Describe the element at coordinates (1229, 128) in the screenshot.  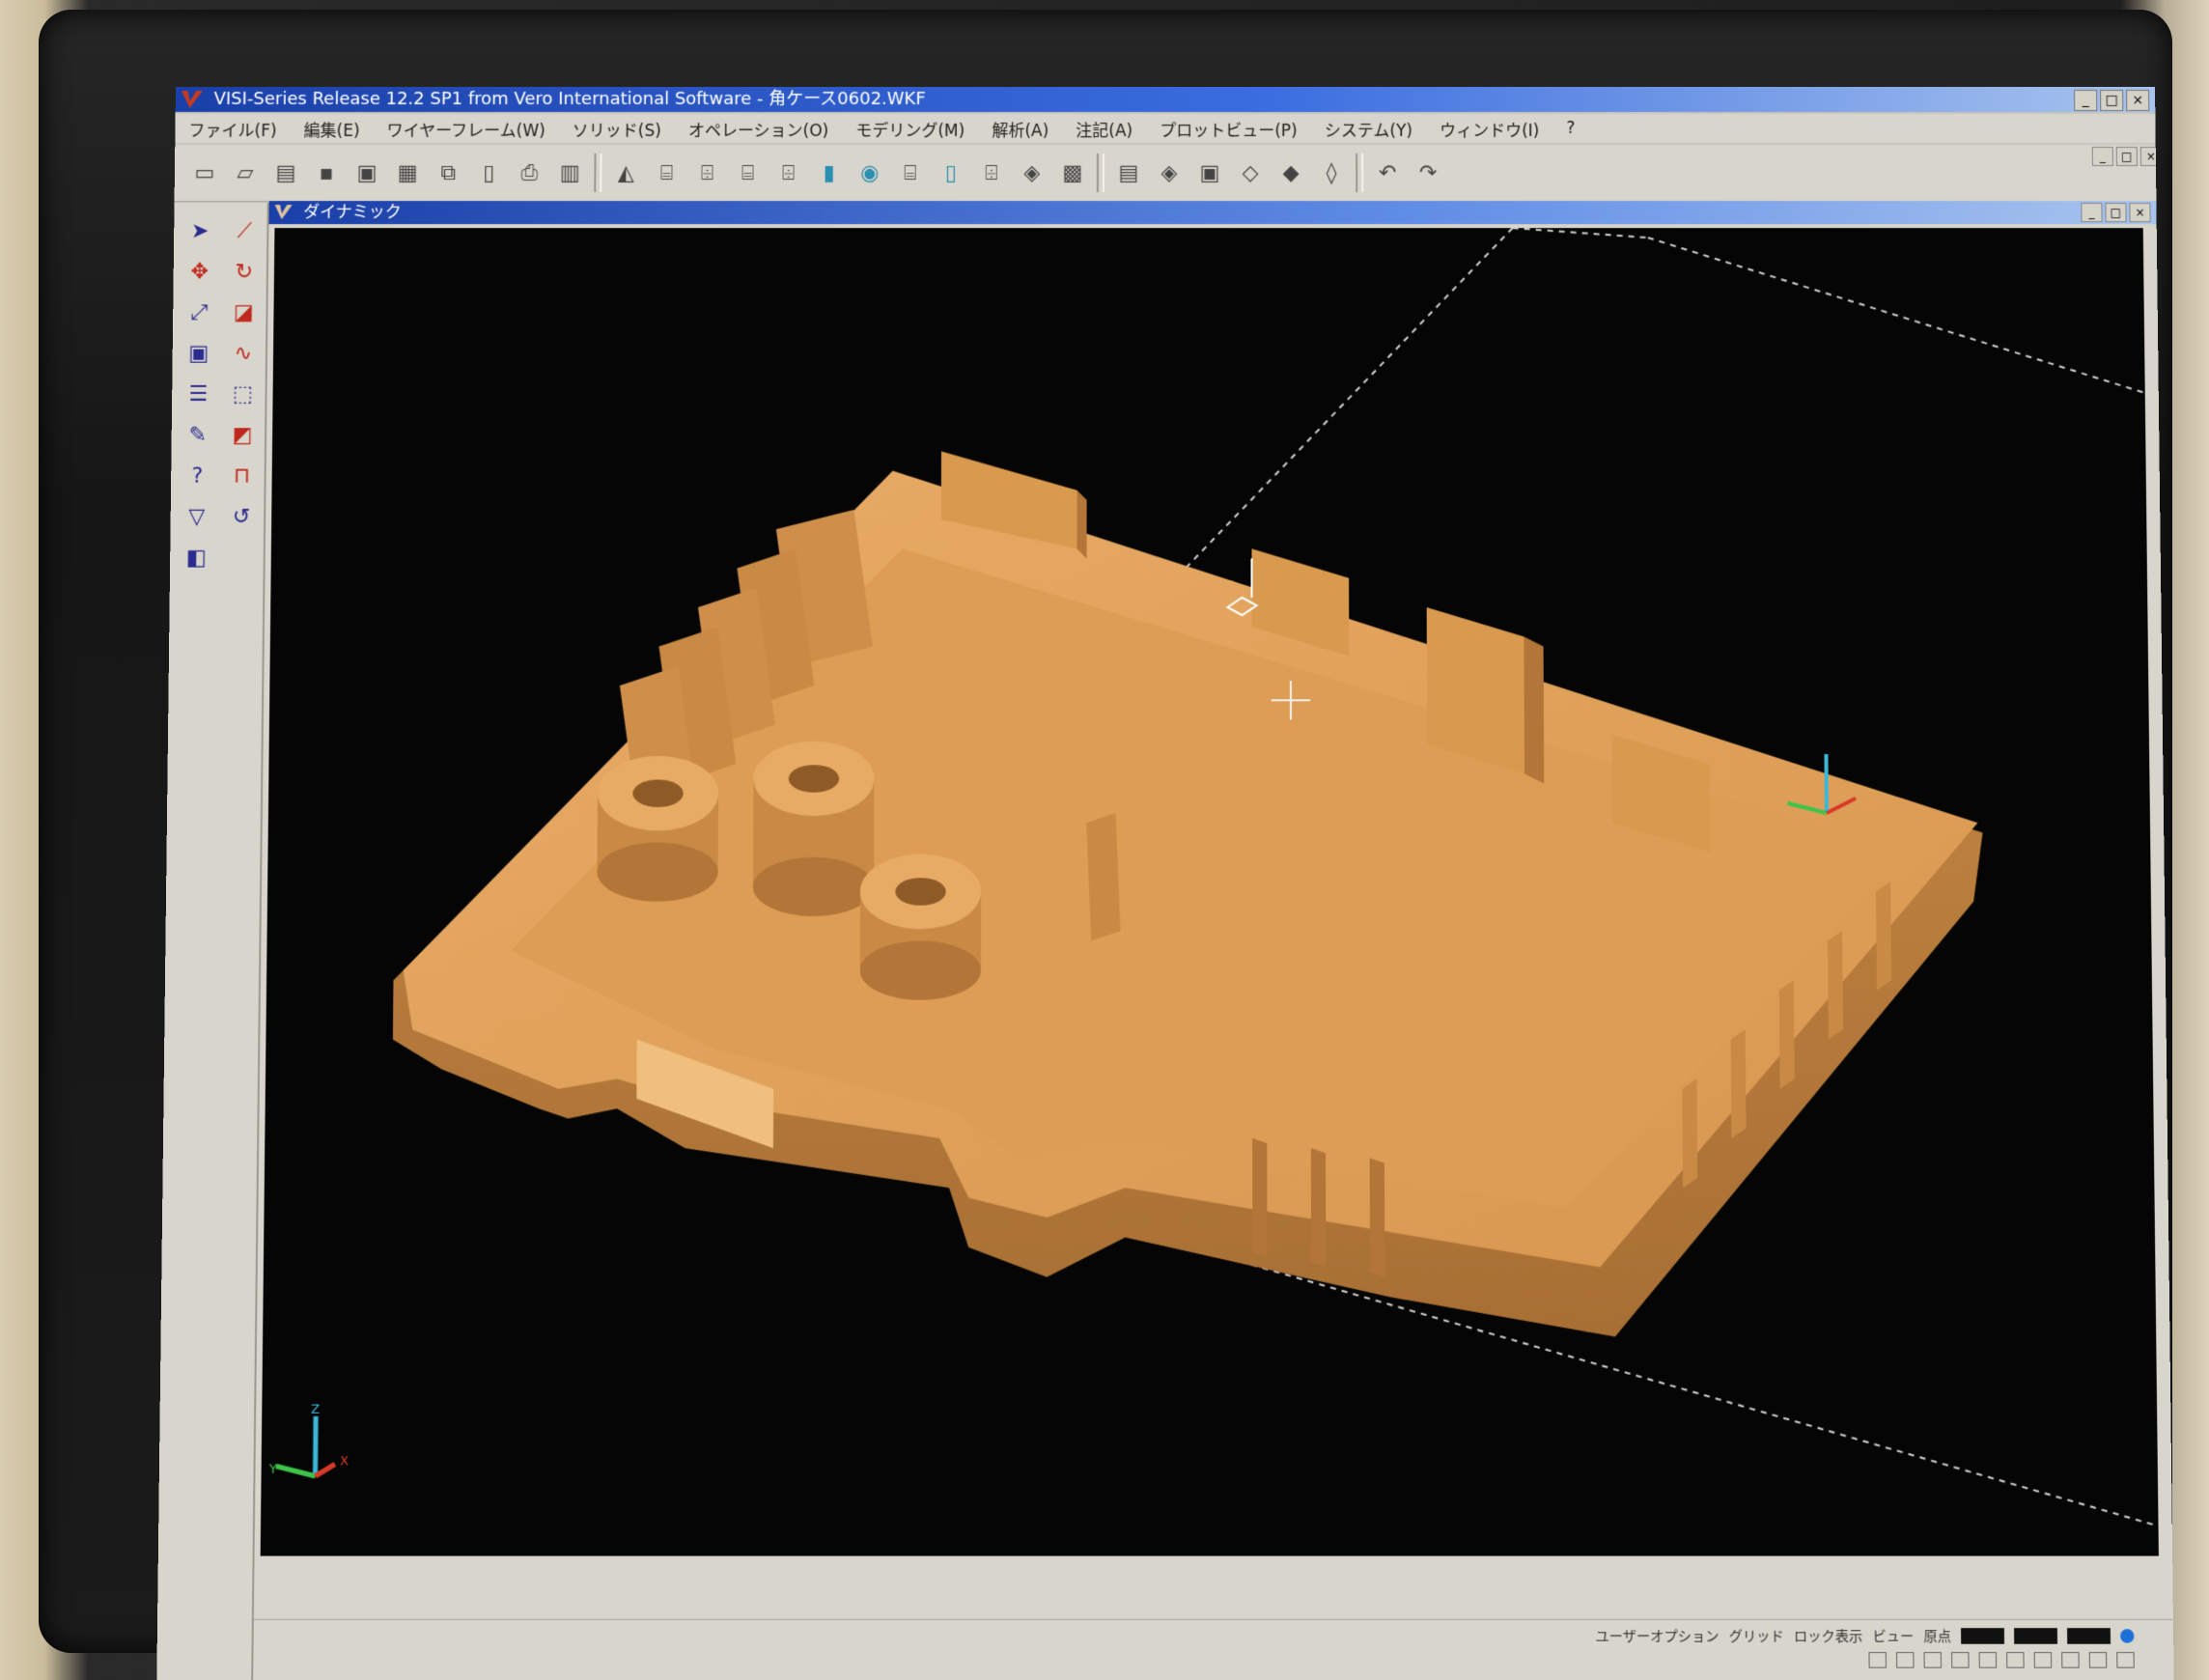
I see `menu-plotview: プロットビュー(P)` at that location.